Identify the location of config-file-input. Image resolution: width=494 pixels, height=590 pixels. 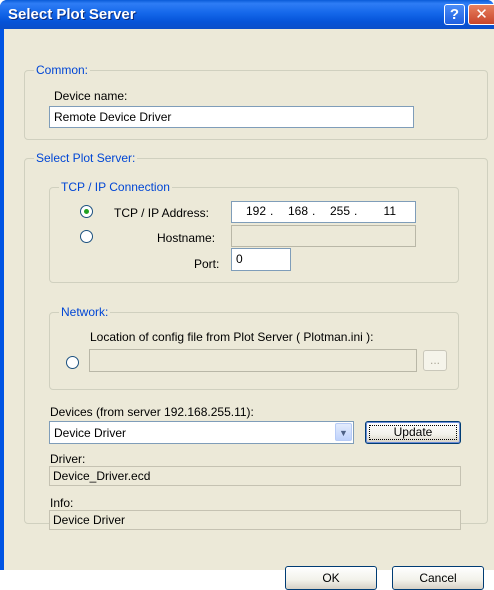
(253, 360).